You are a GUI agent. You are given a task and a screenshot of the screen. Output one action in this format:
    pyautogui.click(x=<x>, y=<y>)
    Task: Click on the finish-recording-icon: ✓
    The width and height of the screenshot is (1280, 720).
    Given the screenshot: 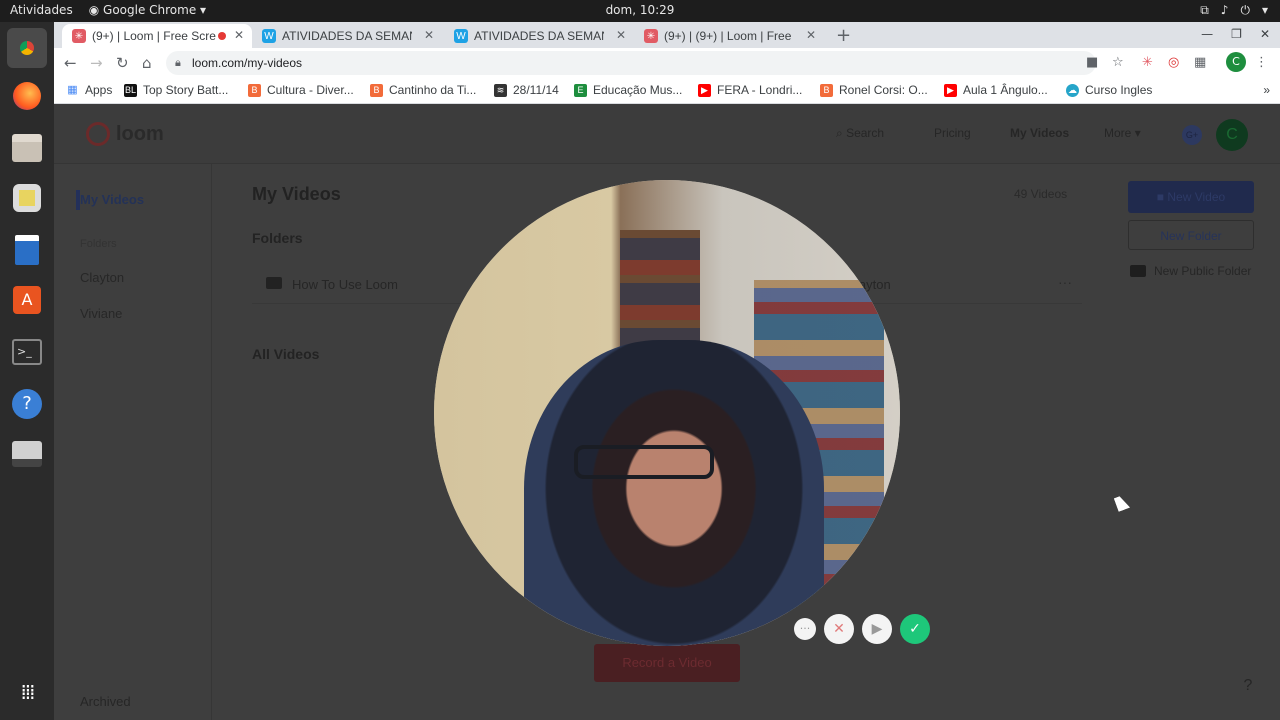 What is the action you would take?
    pyautogui.click(x=915, y=629)
    